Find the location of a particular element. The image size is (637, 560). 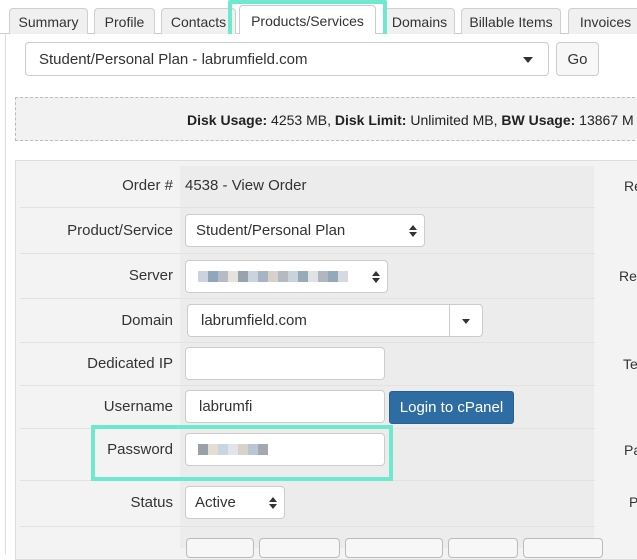

right-label-5: P is located at coordinates (633, 502).